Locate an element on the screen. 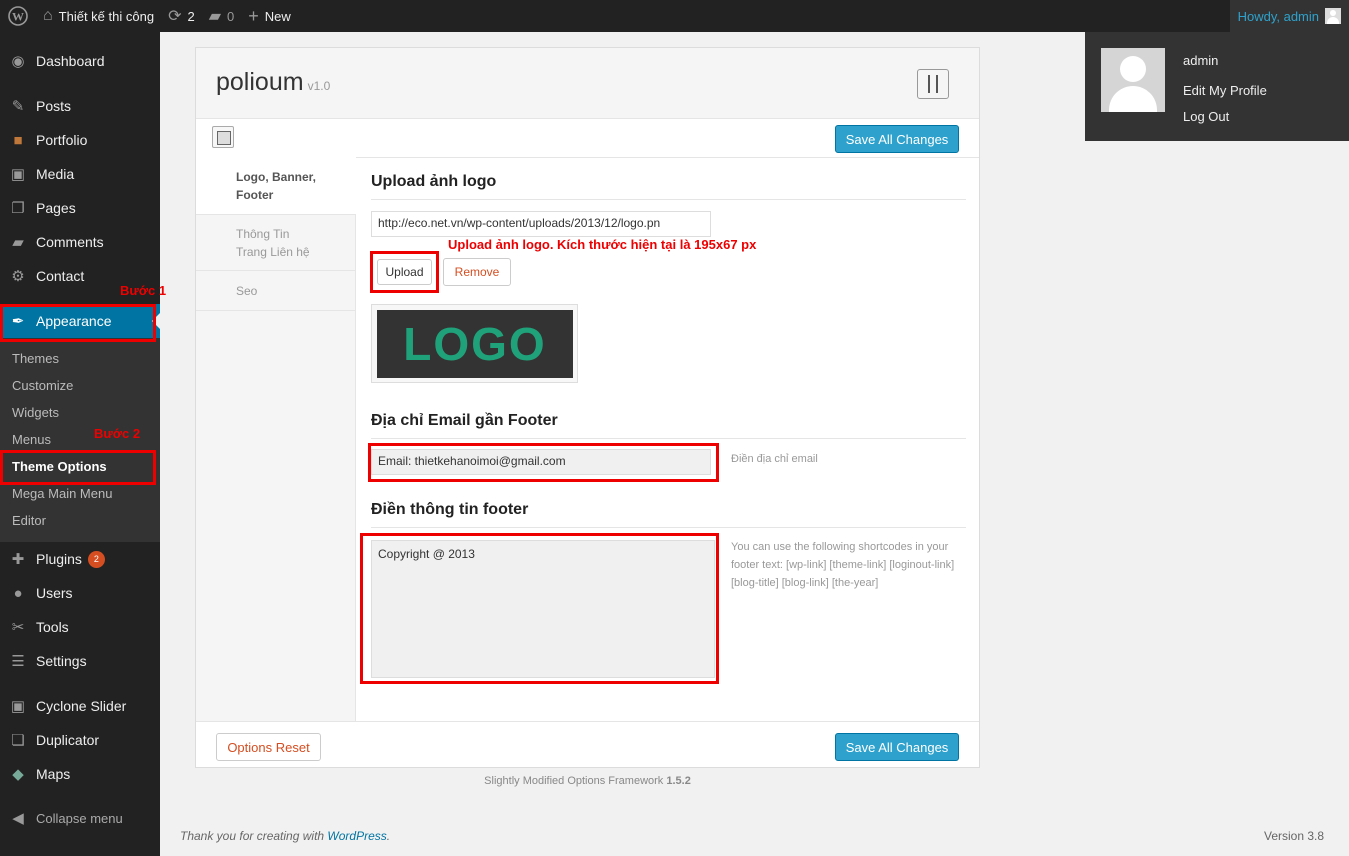 The height and width of the screenshot is (856, 1349). sidebar-item-pages: ❐ Pages is located at coordinates (80, 208).